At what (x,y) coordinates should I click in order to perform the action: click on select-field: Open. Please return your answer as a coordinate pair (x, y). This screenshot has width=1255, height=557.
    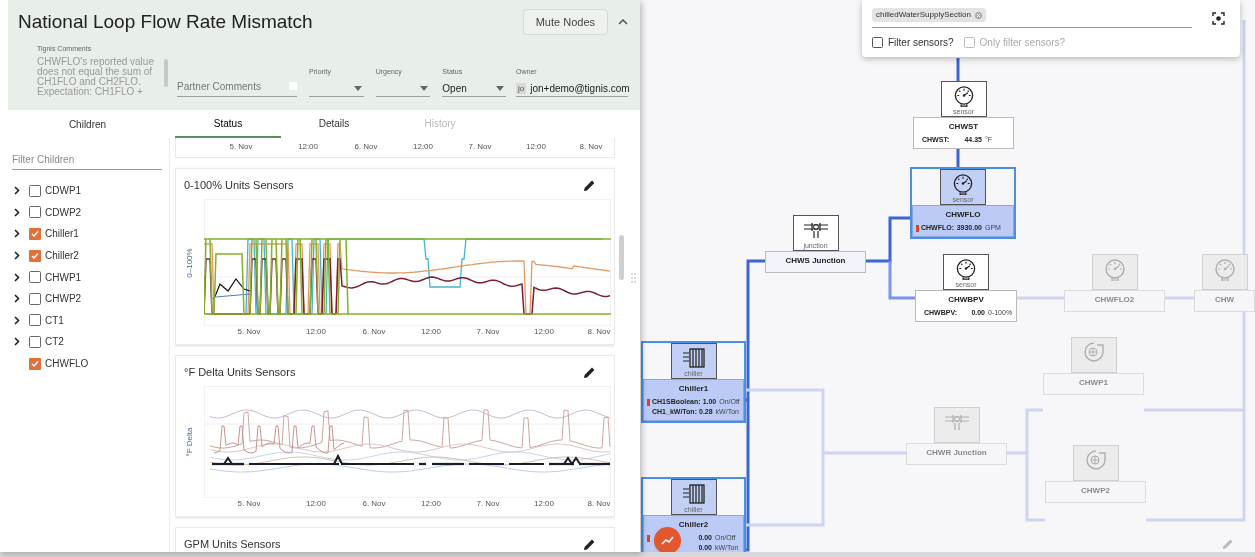
    Looking at the image, I should click on (474, 88).